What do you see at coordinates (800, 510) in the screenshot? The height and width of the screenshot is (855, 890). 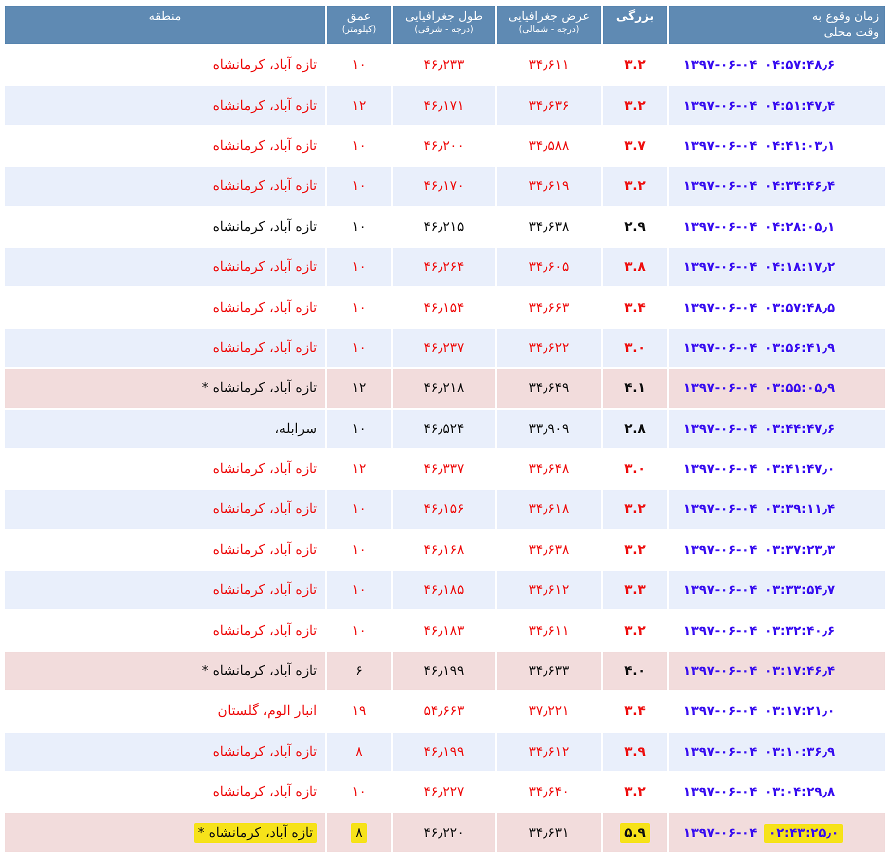 I see `time-text: ۰۳:۳۹:۱۱٫۴` at bounding box center [800, 510].